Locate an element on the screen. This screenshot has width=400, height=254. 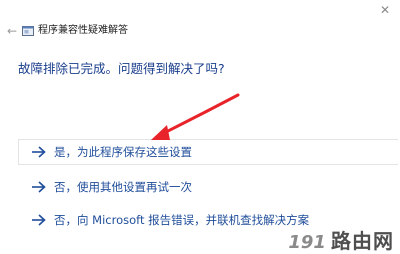
back-button: ← is located at coordinates (12, 31).